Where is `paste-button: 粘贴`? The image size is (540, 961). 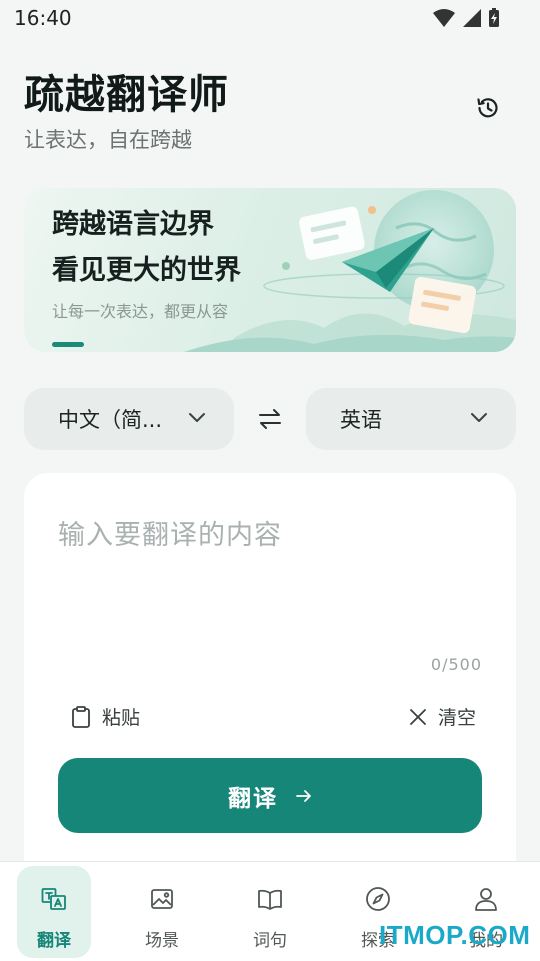
paste-button: 粘贴 is located at coordinates (105, 716).